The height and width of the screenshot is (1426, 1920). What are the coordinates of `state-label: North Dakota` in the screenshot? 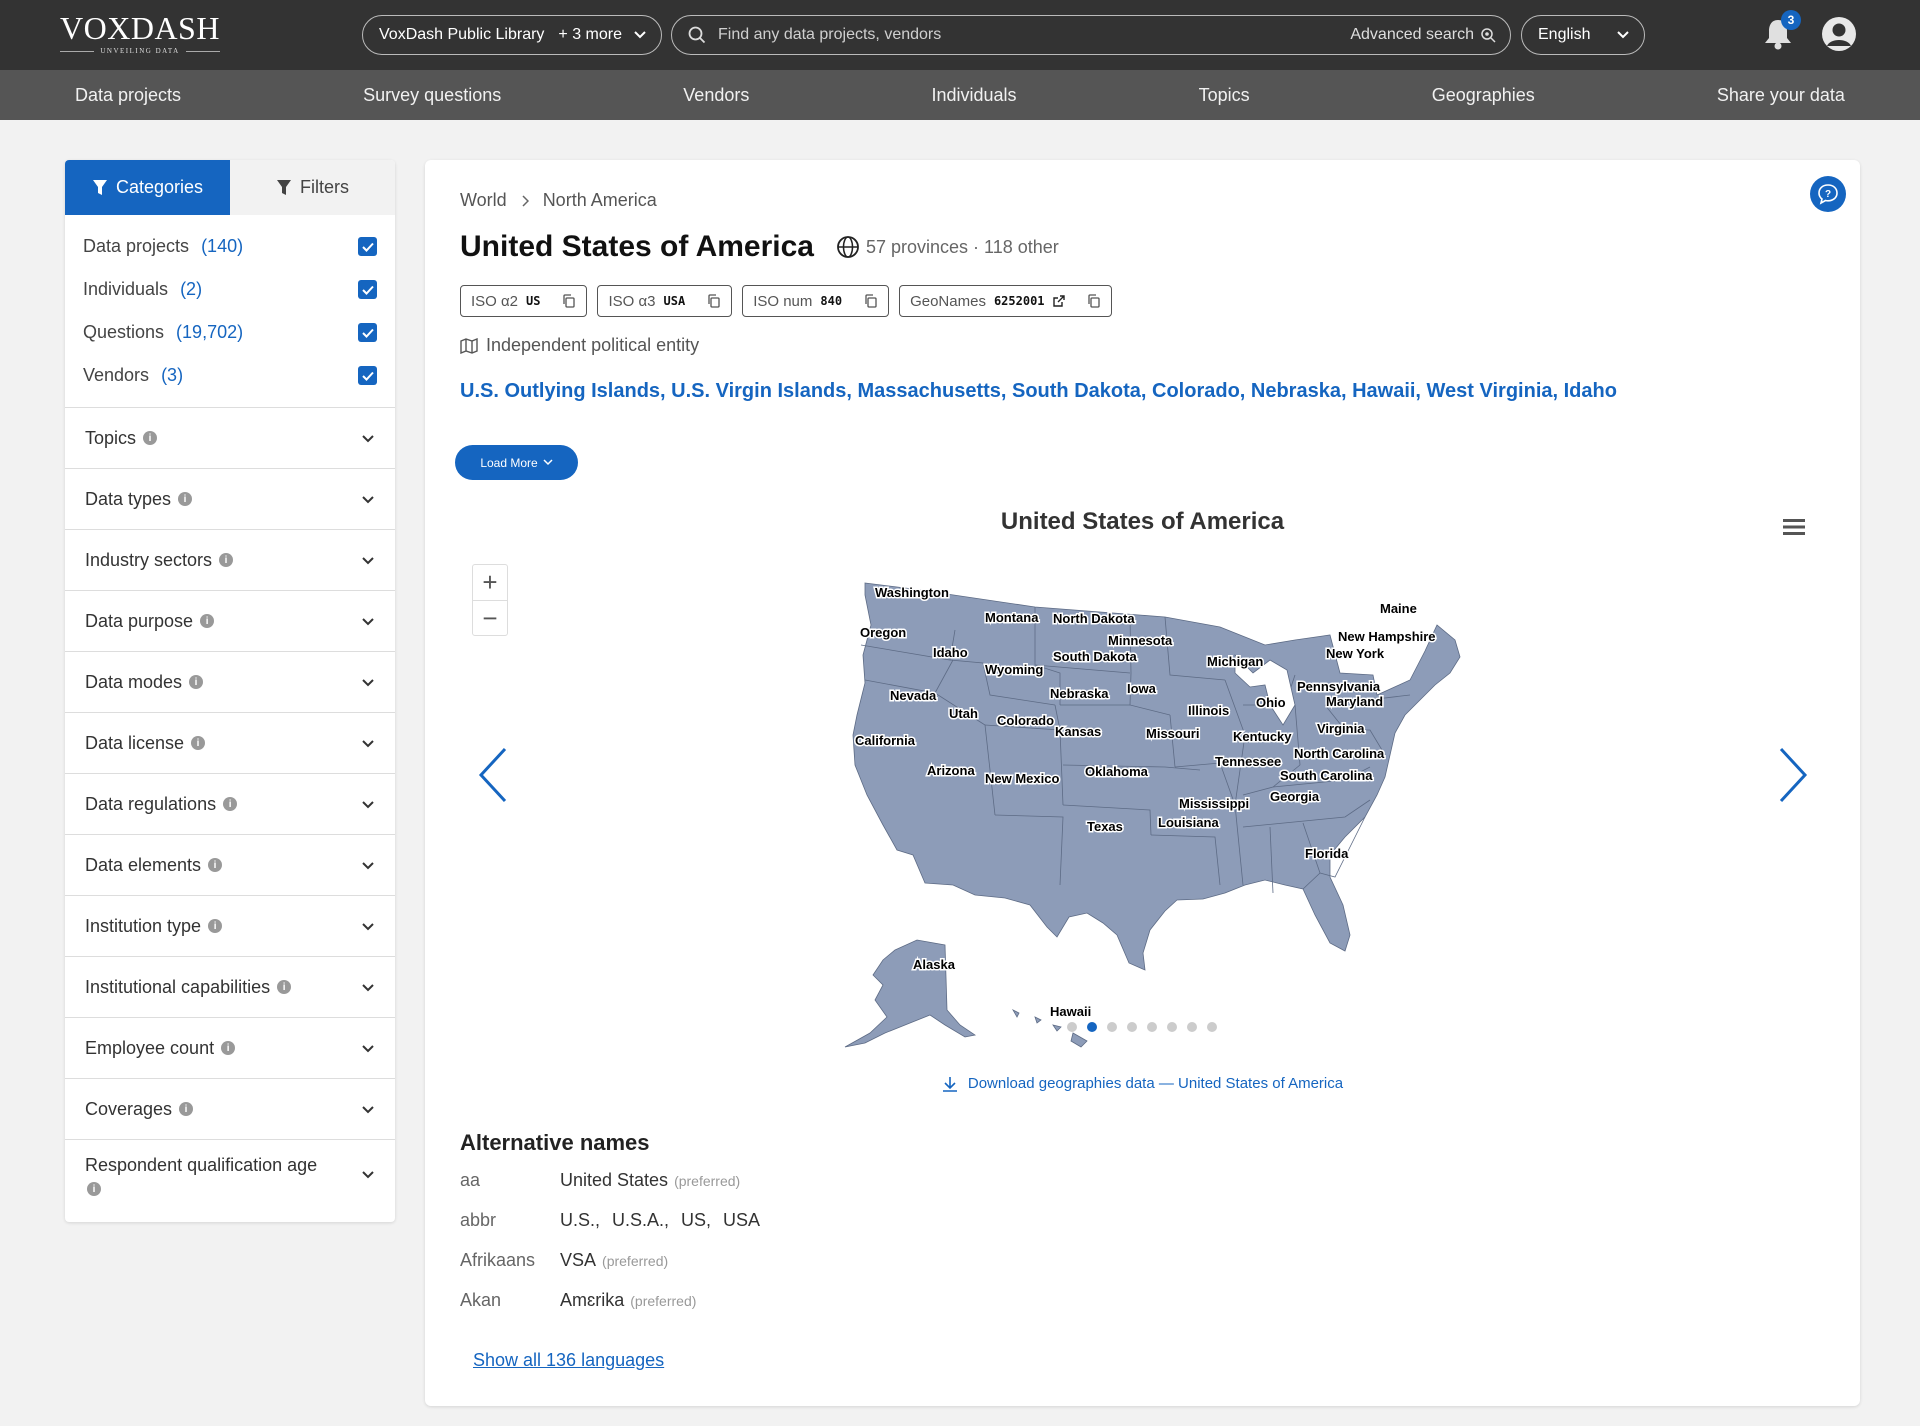 It's located at (1094, 618).